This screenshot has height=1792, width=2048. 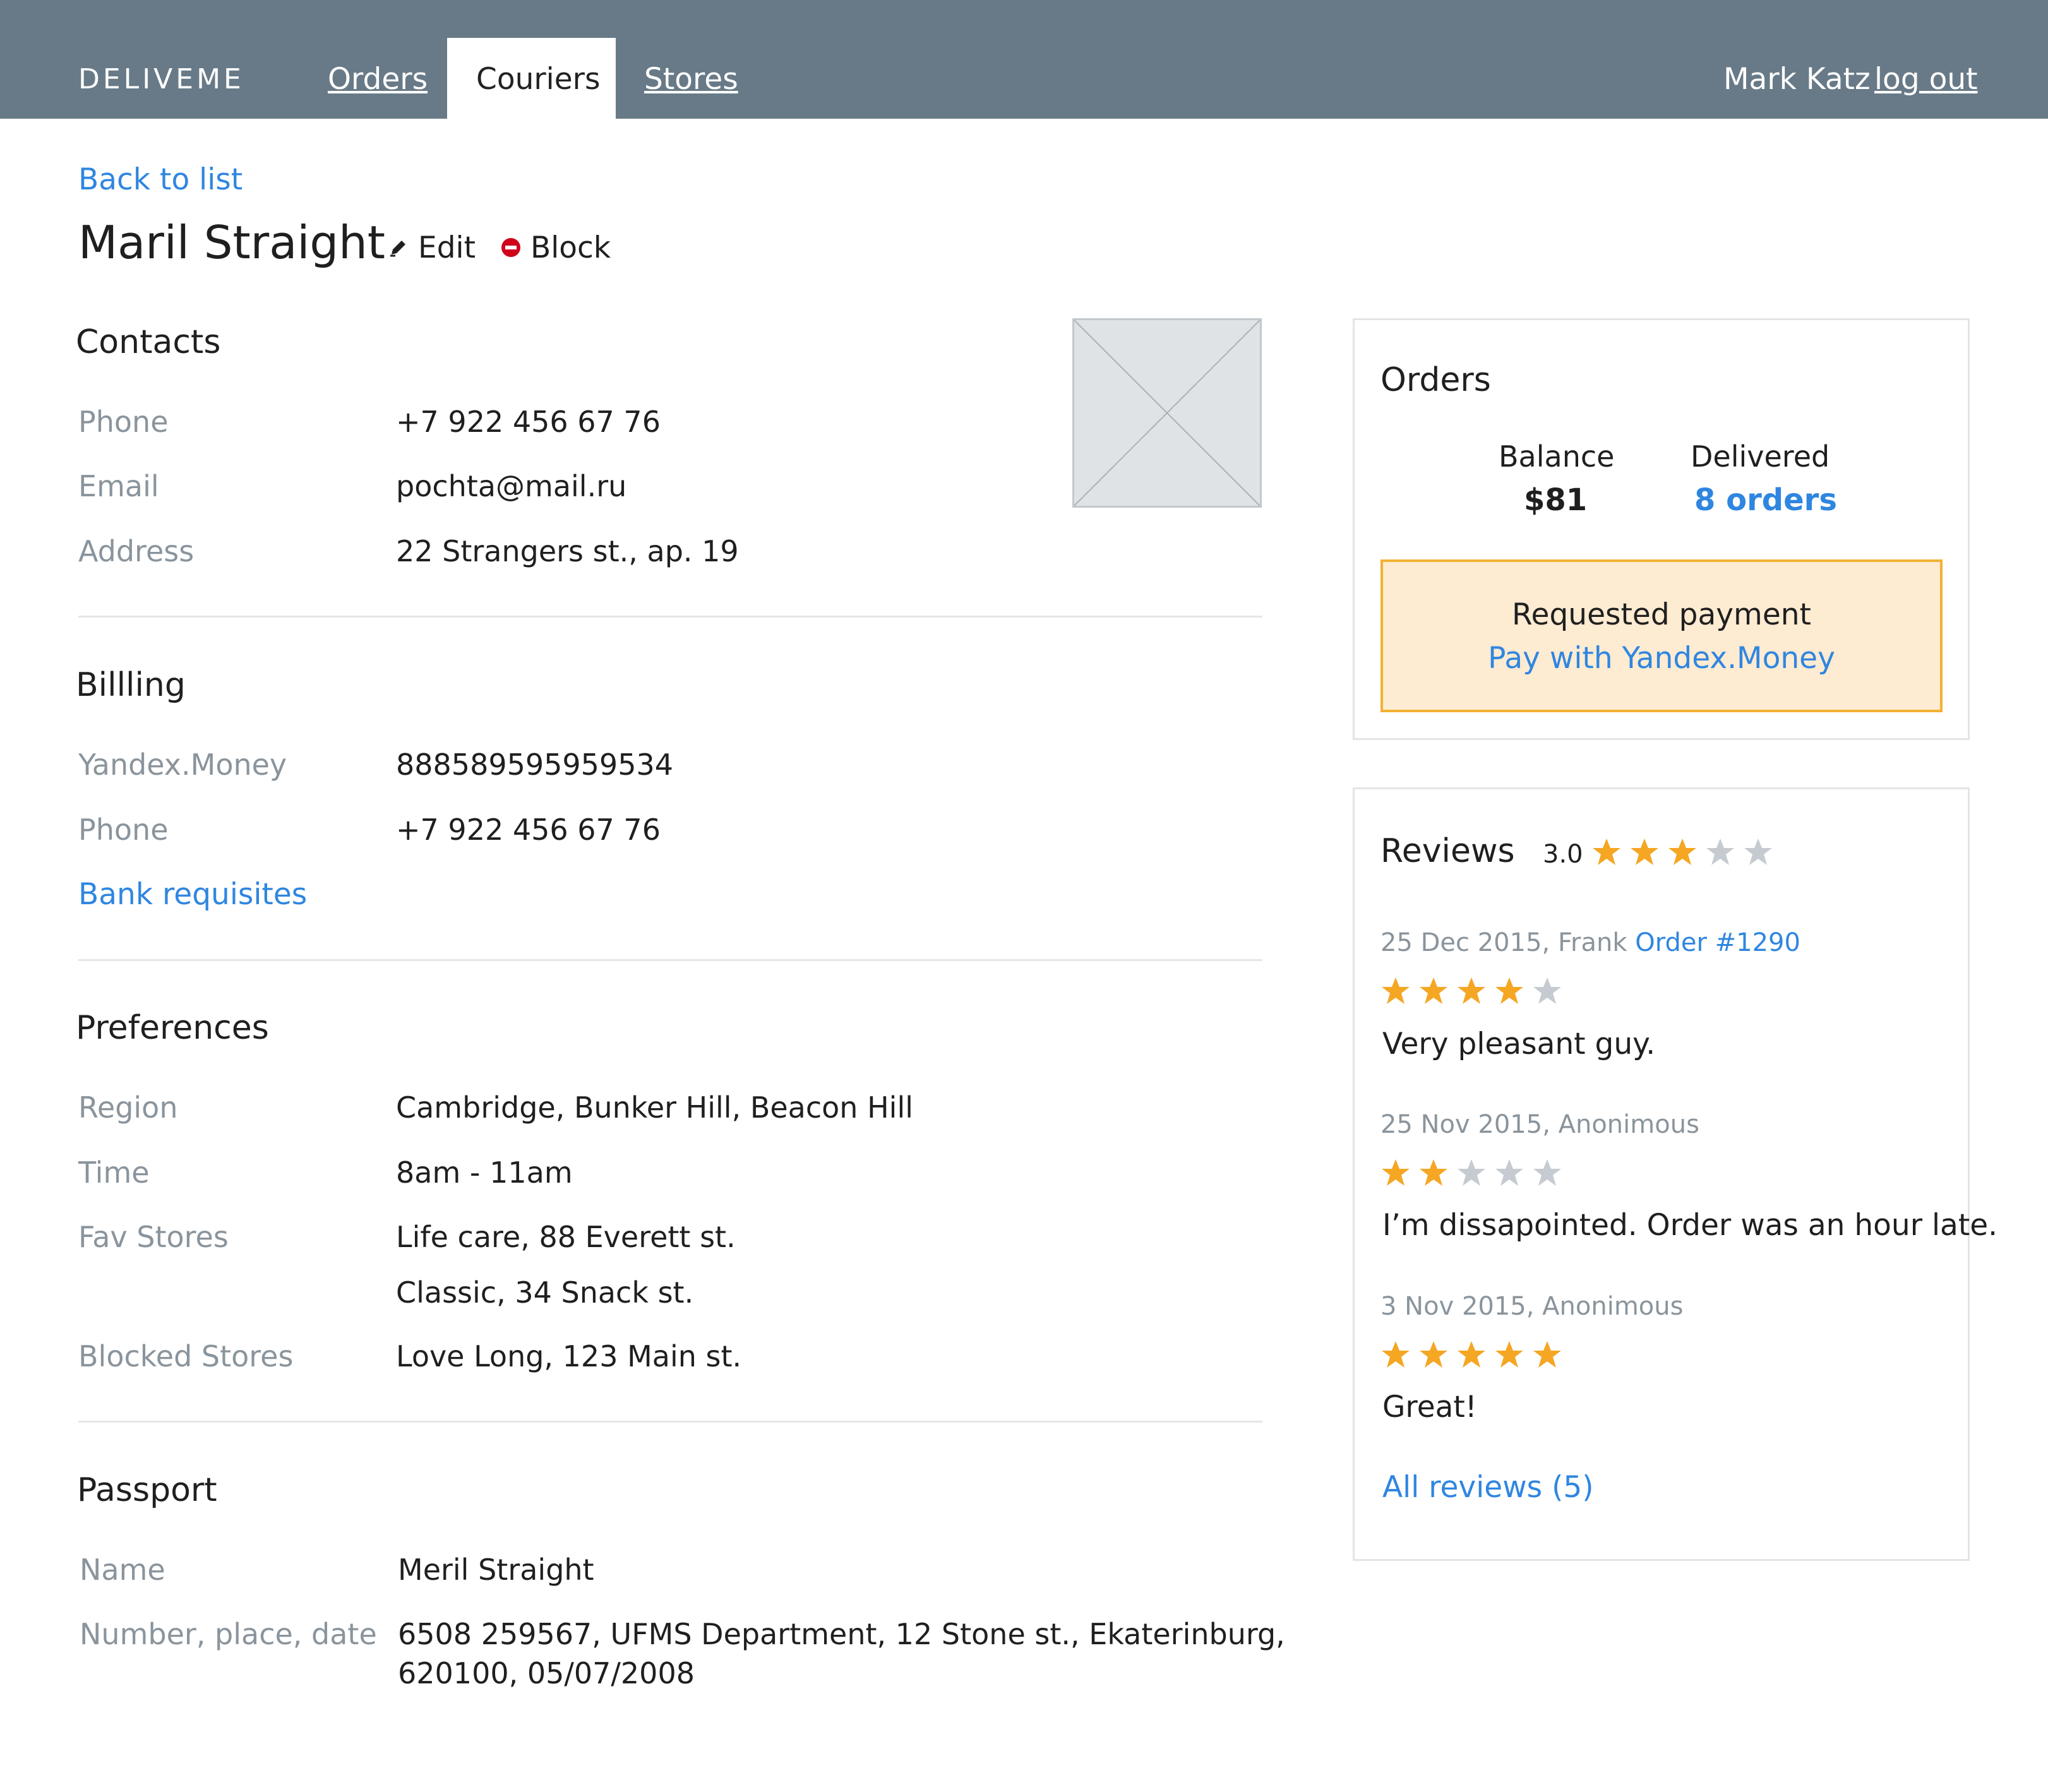 I want to click on payment-request-text: Requested payment, so click(x=1661, y=614).